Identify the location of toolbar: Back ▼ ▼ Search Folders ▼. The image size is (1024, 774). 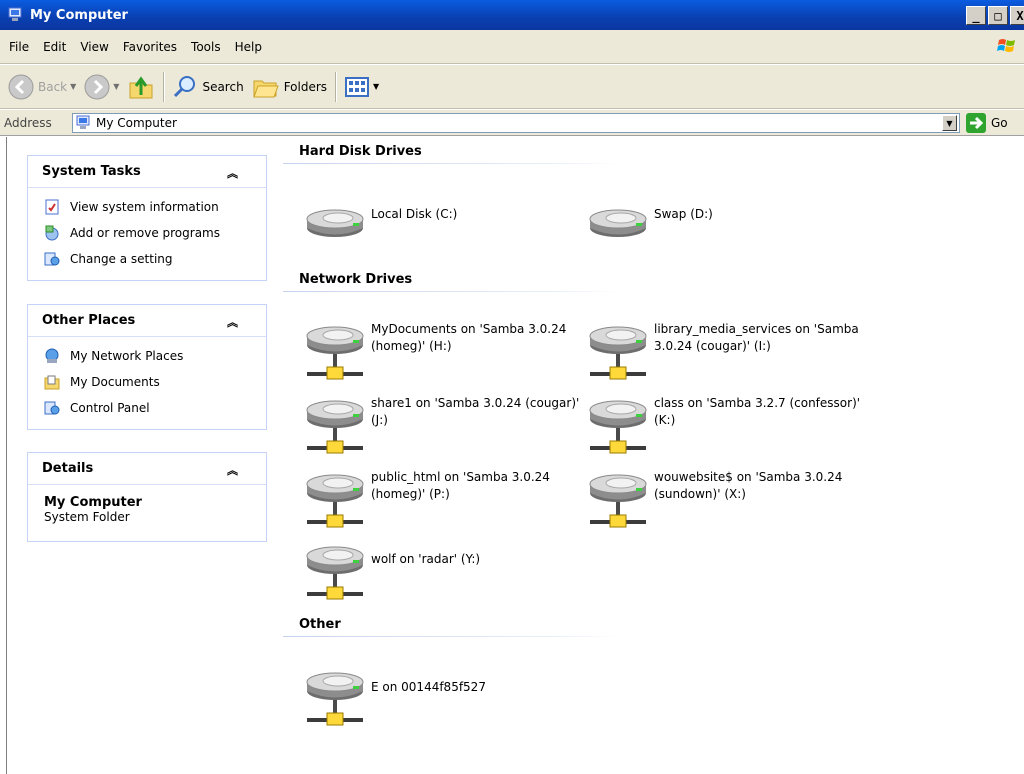
(512, 87).